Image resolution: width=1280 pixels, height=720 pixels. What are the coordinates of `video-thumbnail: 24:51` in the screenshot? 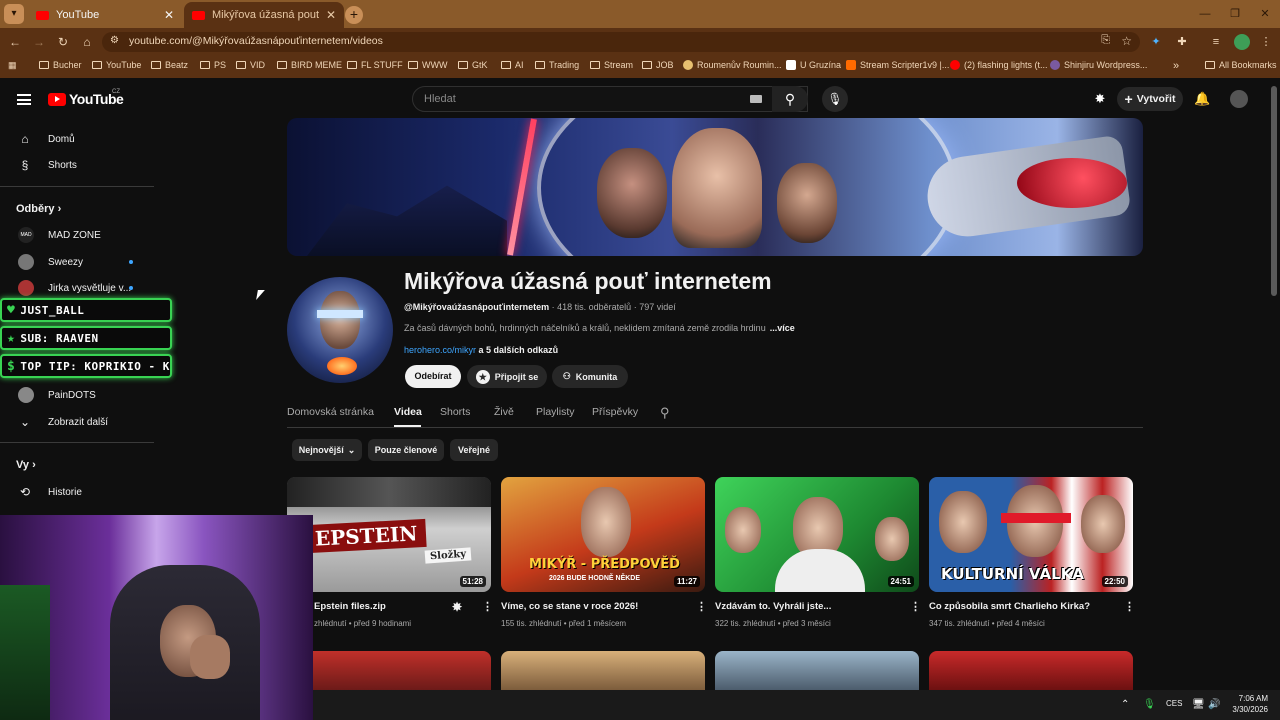 It's located at (817, 534).